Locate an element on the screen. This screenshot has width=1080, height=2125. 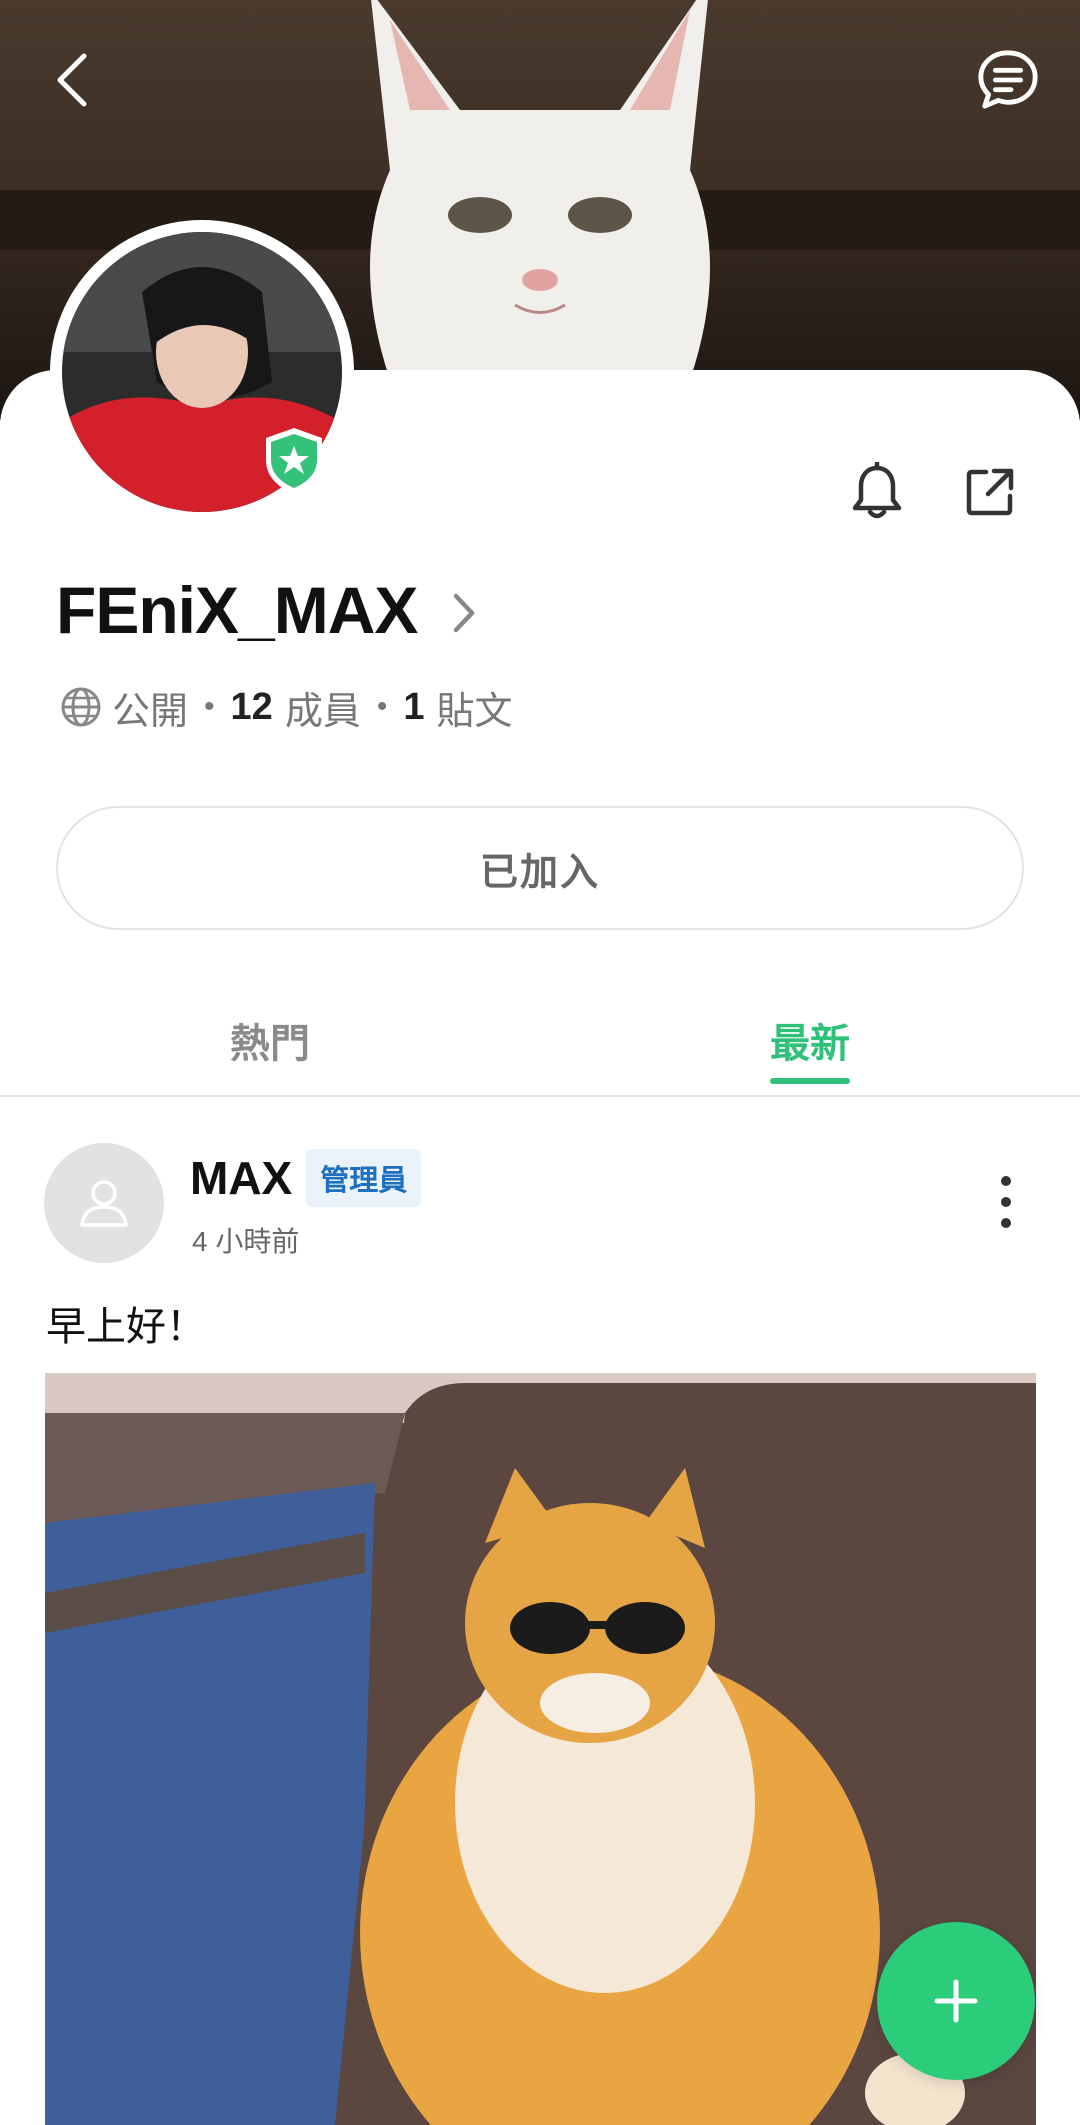
privacy-label: 公開 is located at coordinates (150, 711).